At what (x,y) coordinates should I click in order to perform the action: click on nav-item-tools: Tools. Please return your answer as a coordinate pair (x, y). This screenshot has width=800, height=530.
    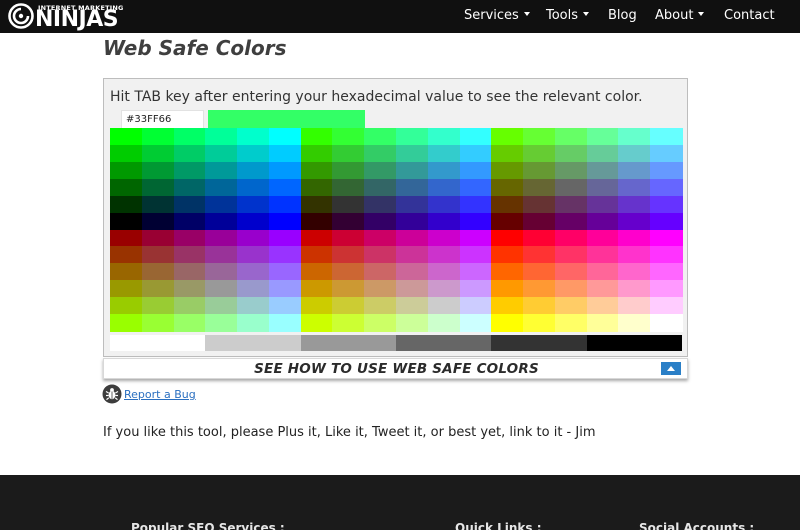
    Looking at the image, I should click on (568, 15).